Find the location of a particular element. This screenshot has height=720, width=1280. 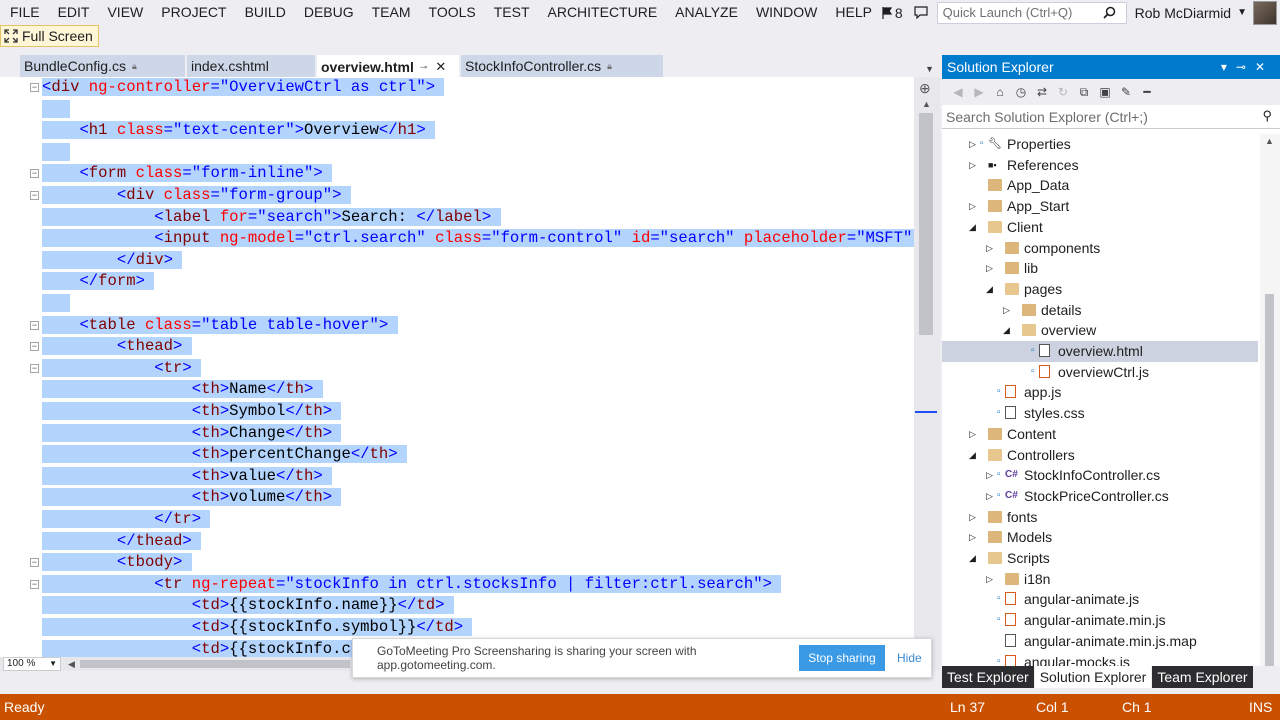

tab-team-explorer: Team Explorer is located at coordinates (1202, 677).